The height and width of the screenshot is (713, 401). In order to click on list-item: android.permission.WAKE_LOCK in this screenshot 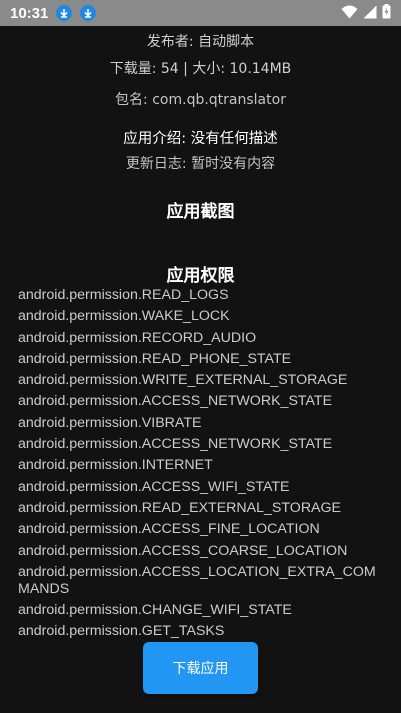, I will do `click(124, 316)`.